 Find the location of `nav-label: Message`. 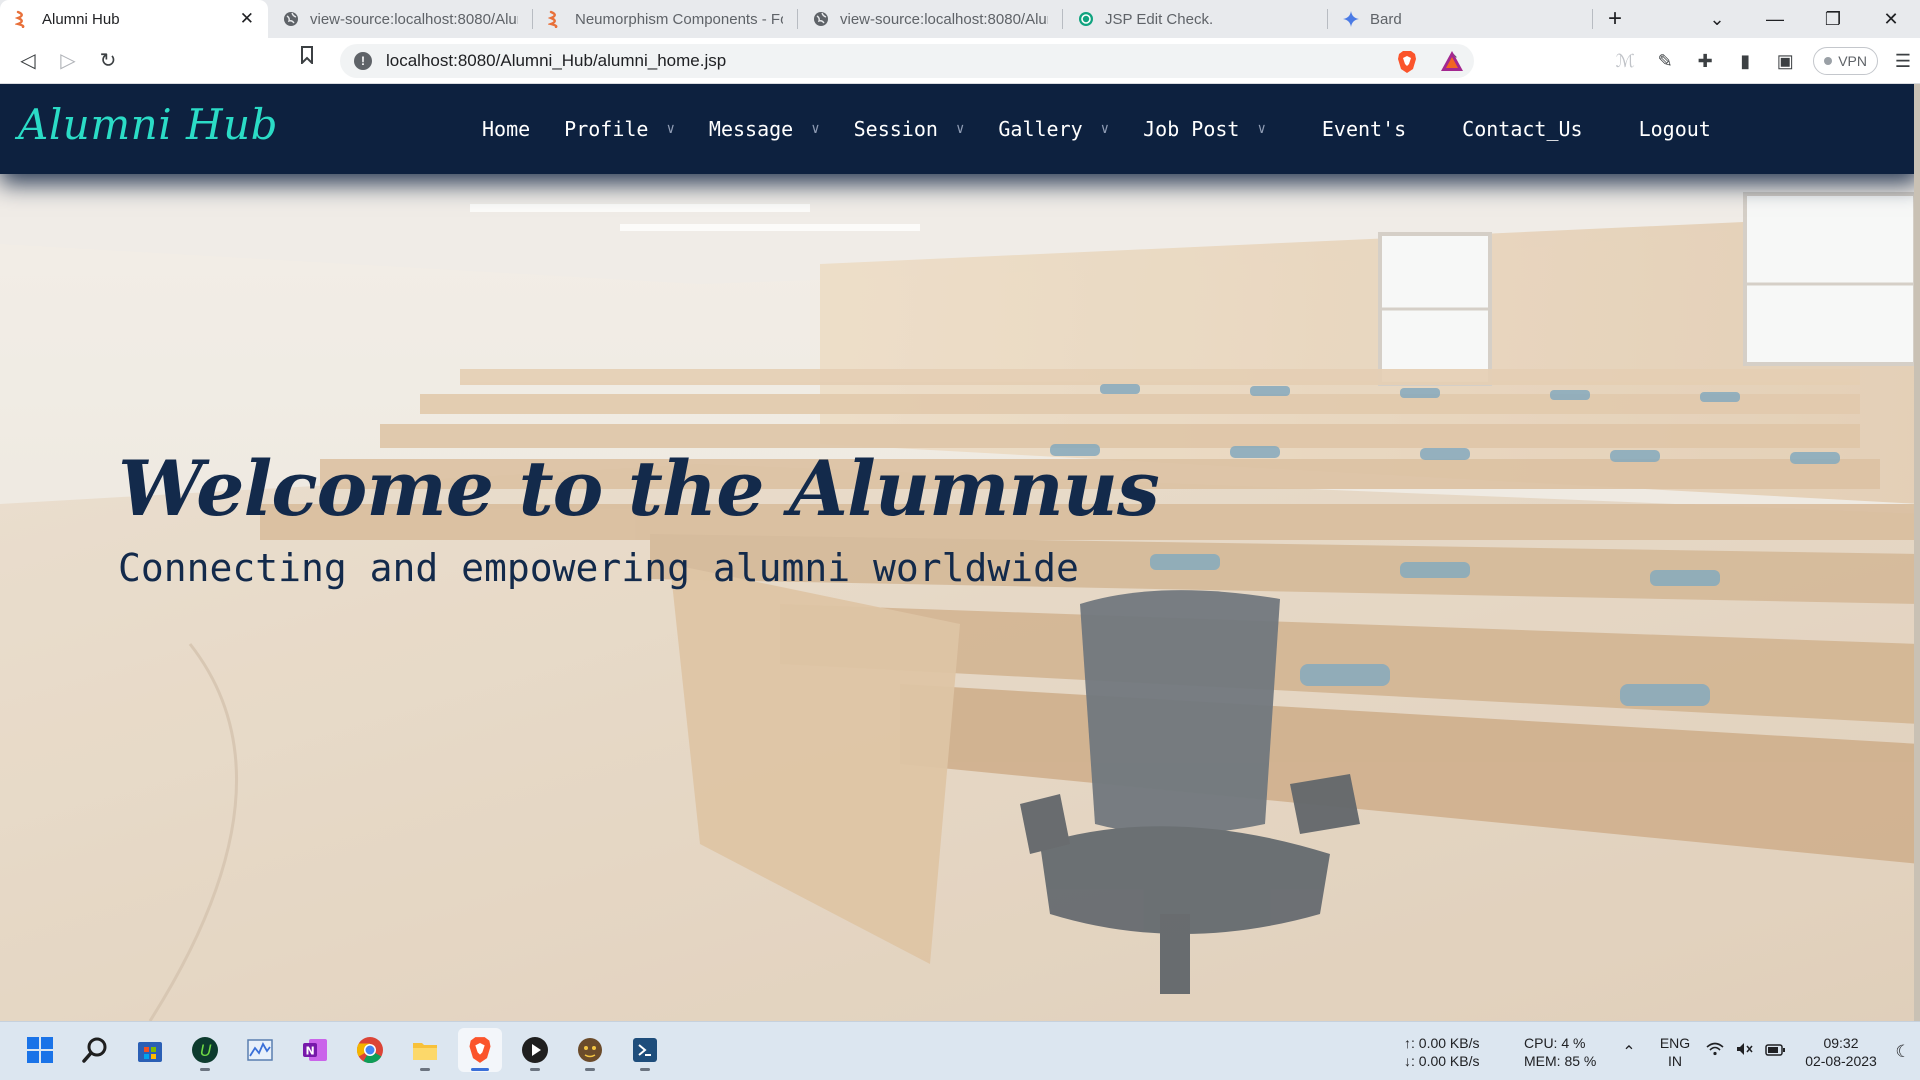

nav-label: Message is located at coordinates (751, 129).